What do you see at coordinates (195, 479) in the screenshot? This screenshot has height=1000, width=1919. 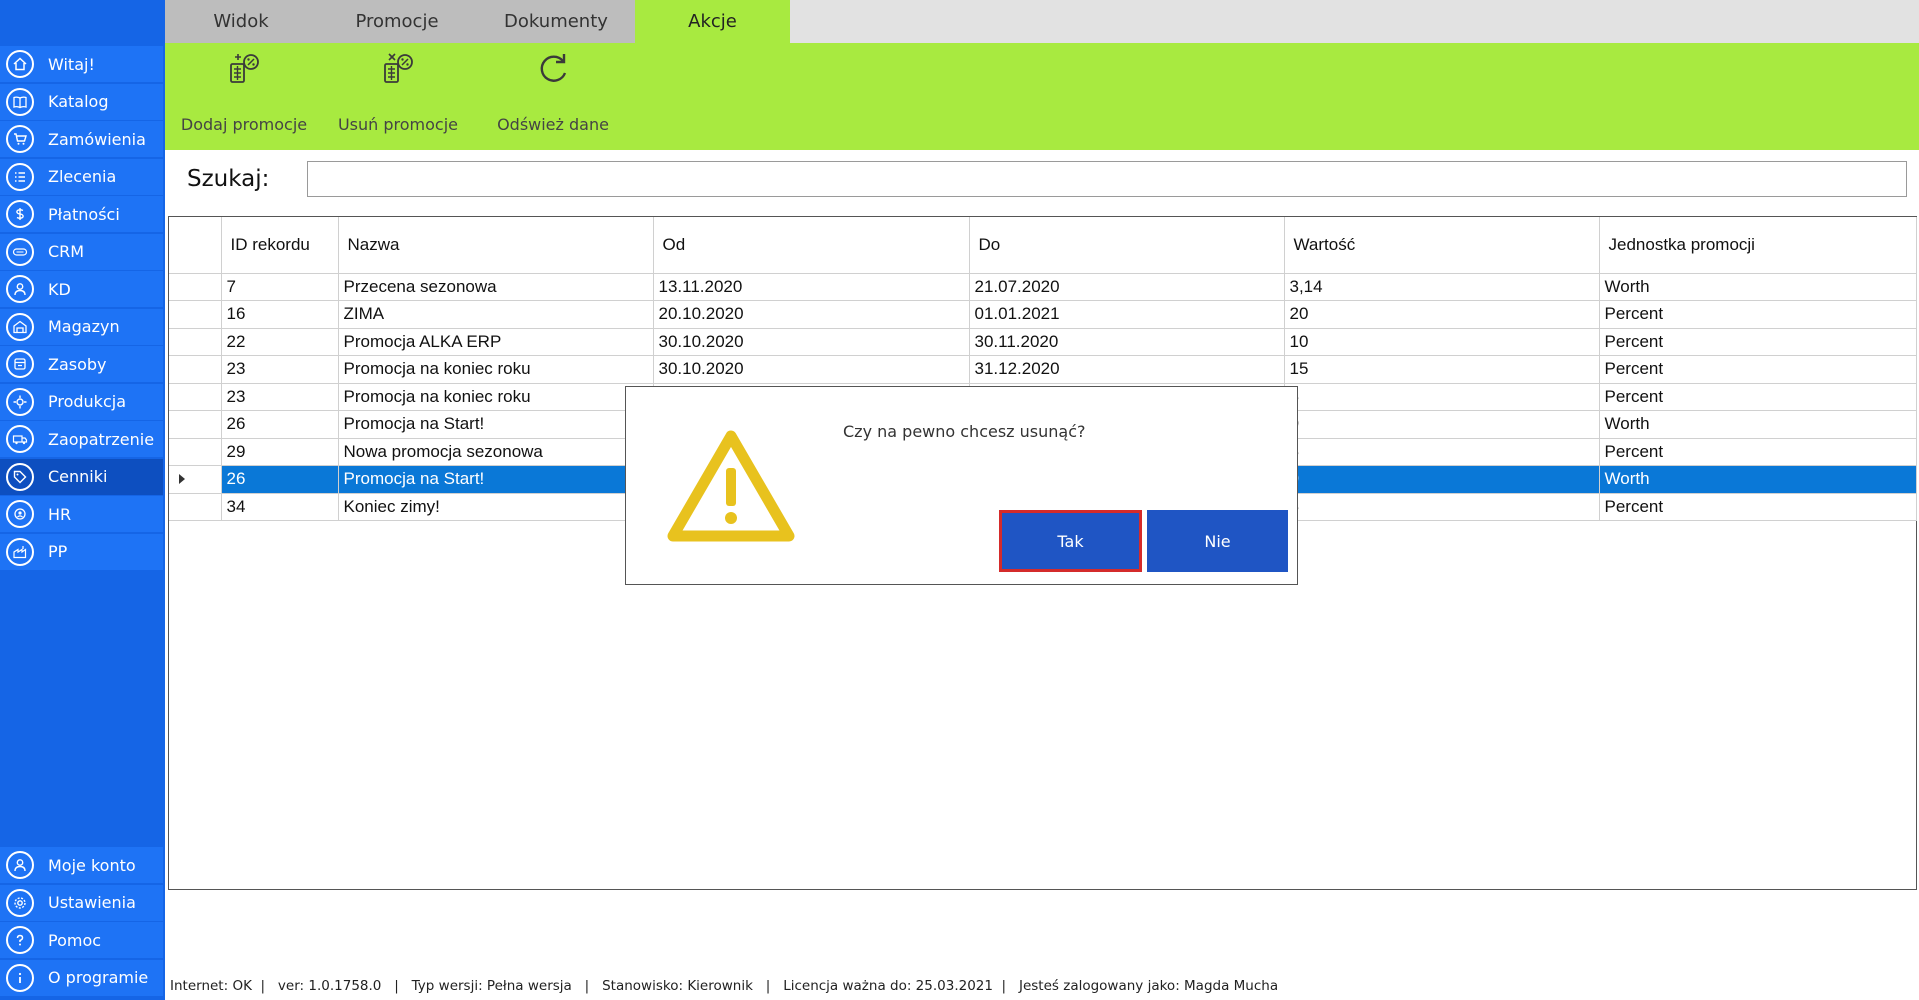 I see `row-header-current` at bounding box center [195, 479].